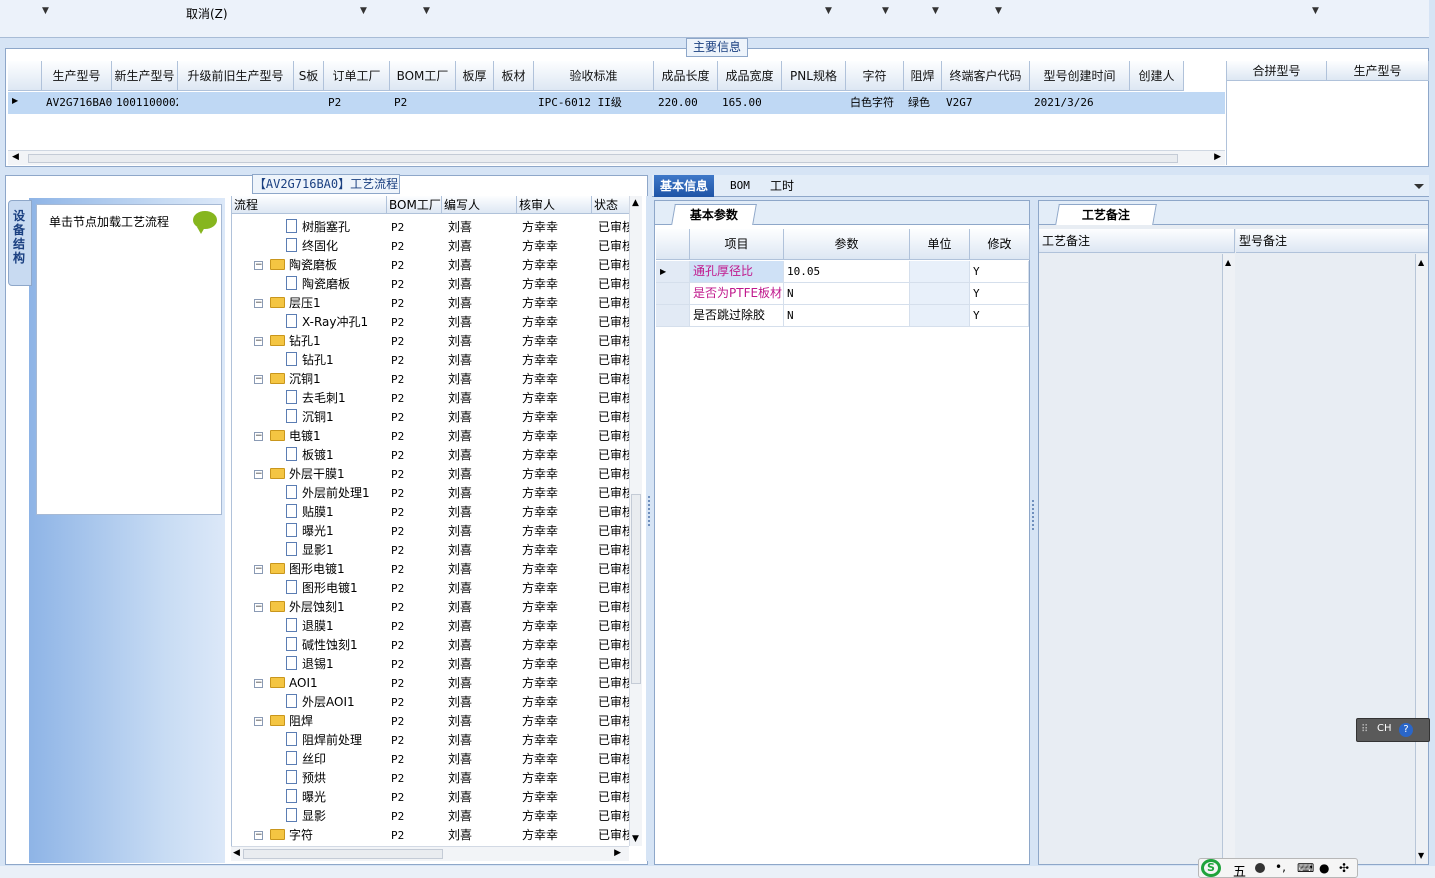 Image resolution: width=1435 pixels, height=878 pixels. What do you see at coordinates (336, 550) in the screenshot?
I see `tree-node-name: 显影1` at bounding box center [336, 550].